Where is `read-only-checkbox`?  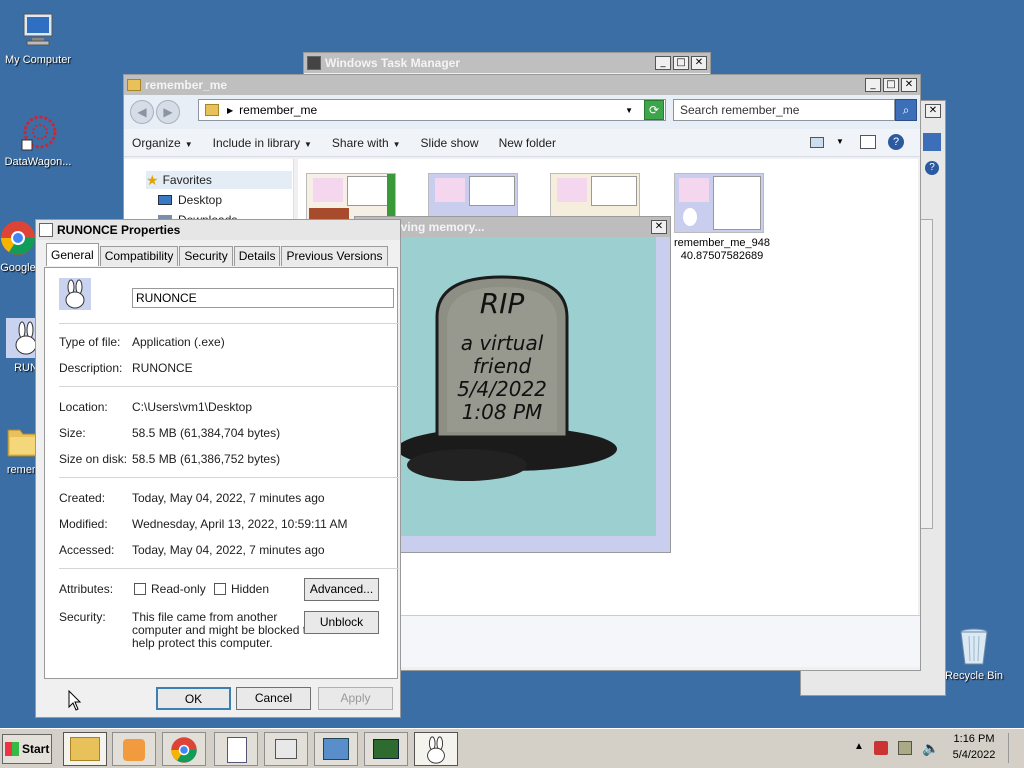
read-only-checkbox is located at coordinates (140, 589).